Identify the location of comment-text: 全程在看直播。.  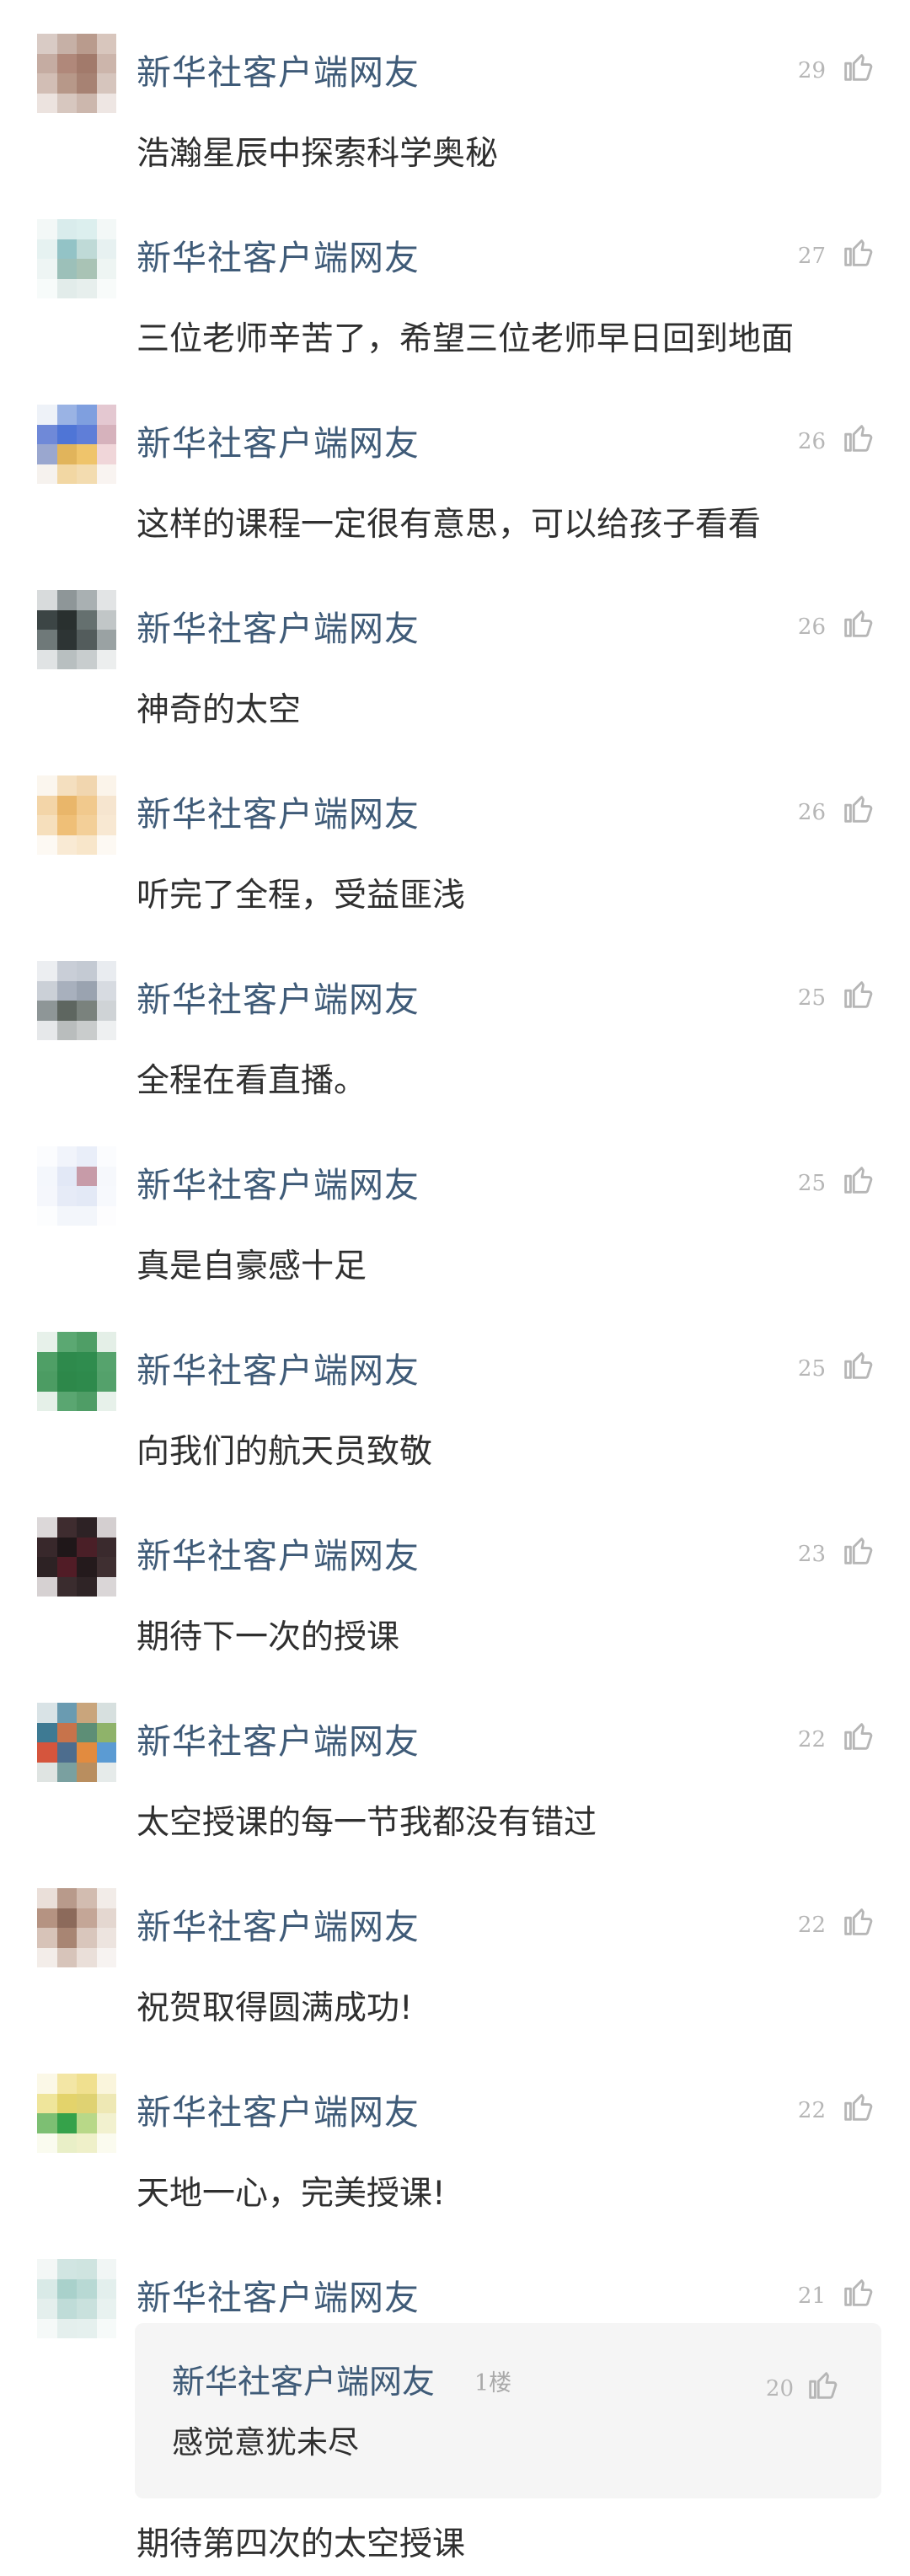
(251, 1081).